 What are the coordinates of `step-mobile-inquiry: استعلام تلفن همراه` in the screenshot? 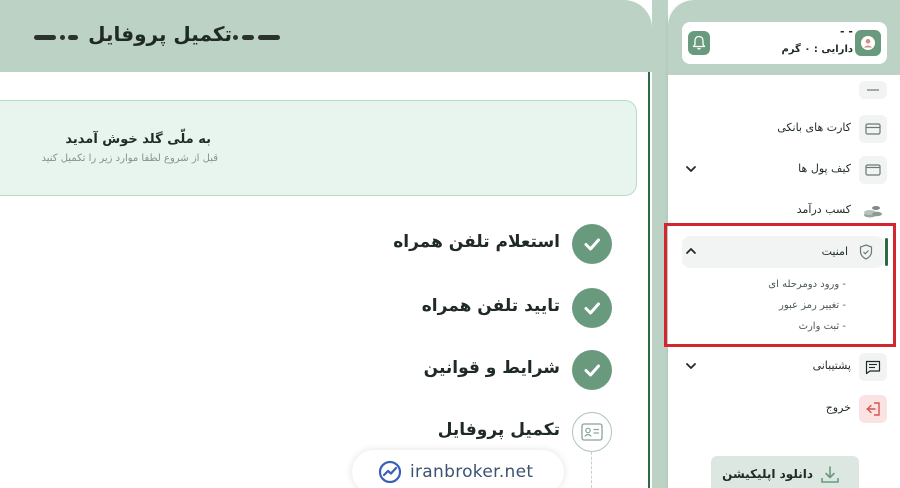 It's located at (312, 244).